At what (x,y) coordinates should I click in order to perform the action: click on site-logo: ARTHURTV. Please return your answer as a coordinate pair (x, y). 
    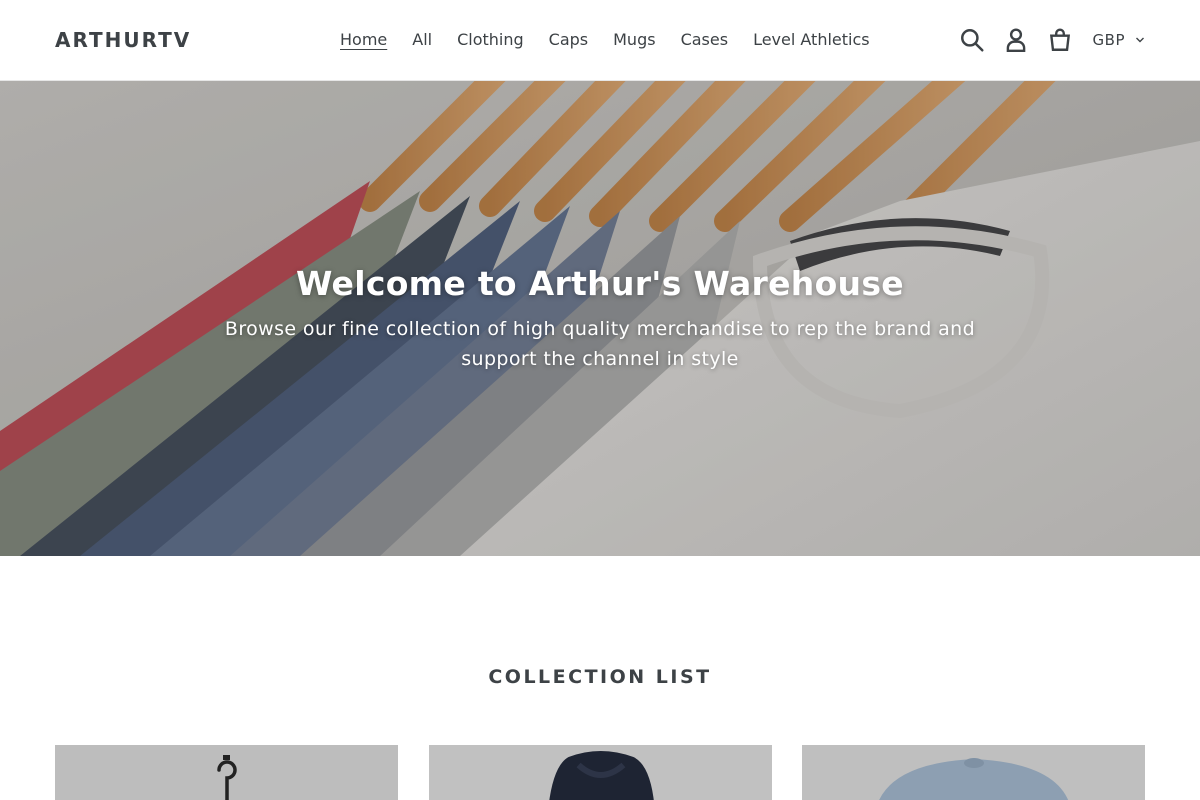
    Looking at the image, I should click on (123, 40).